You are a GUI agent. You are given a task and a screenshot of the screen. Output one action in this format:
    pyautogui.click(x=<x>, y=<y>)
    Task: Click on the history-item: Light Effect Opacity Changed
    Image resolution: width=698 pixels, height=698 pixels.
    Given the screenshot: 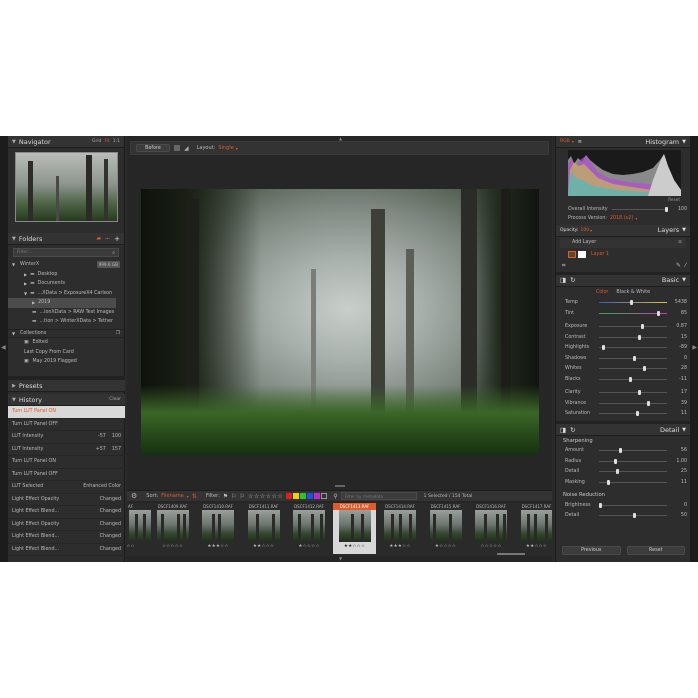 What is the action you would take?
    pyautogui.click(x=66, y=500)
    